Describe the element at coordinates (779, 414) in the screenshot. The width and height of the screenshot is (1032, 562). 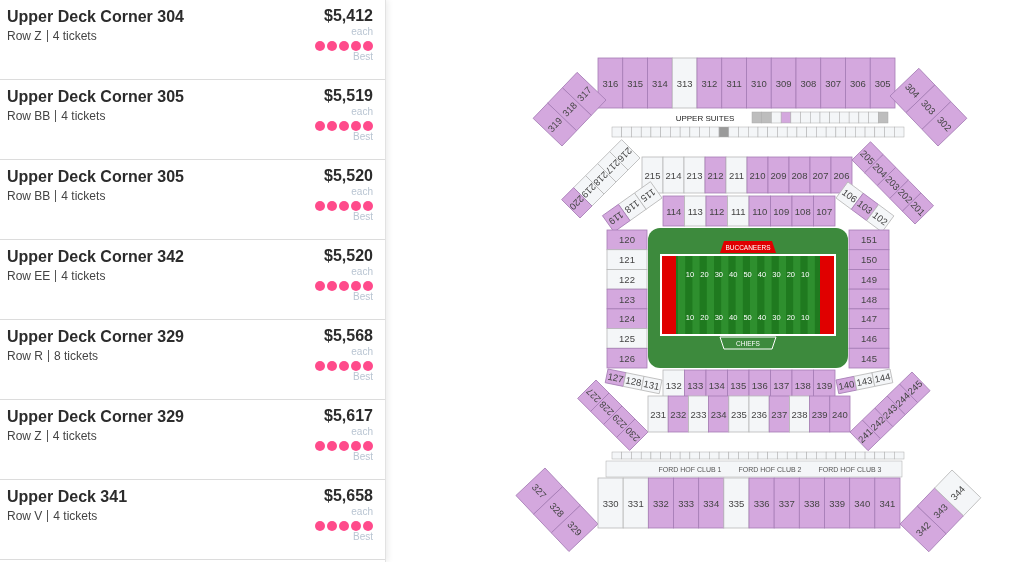
I see `seating-section: 237` at that location.